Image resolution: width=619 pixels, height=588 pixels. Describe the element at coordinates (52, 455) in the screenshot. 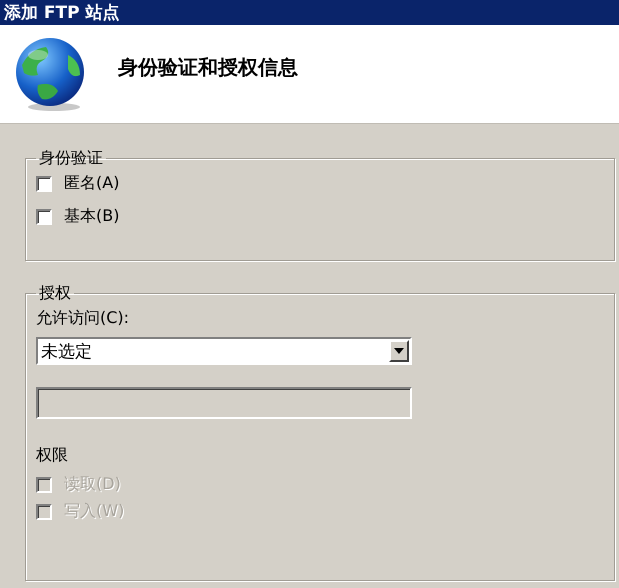

I see `section-label: 权限` at that location.